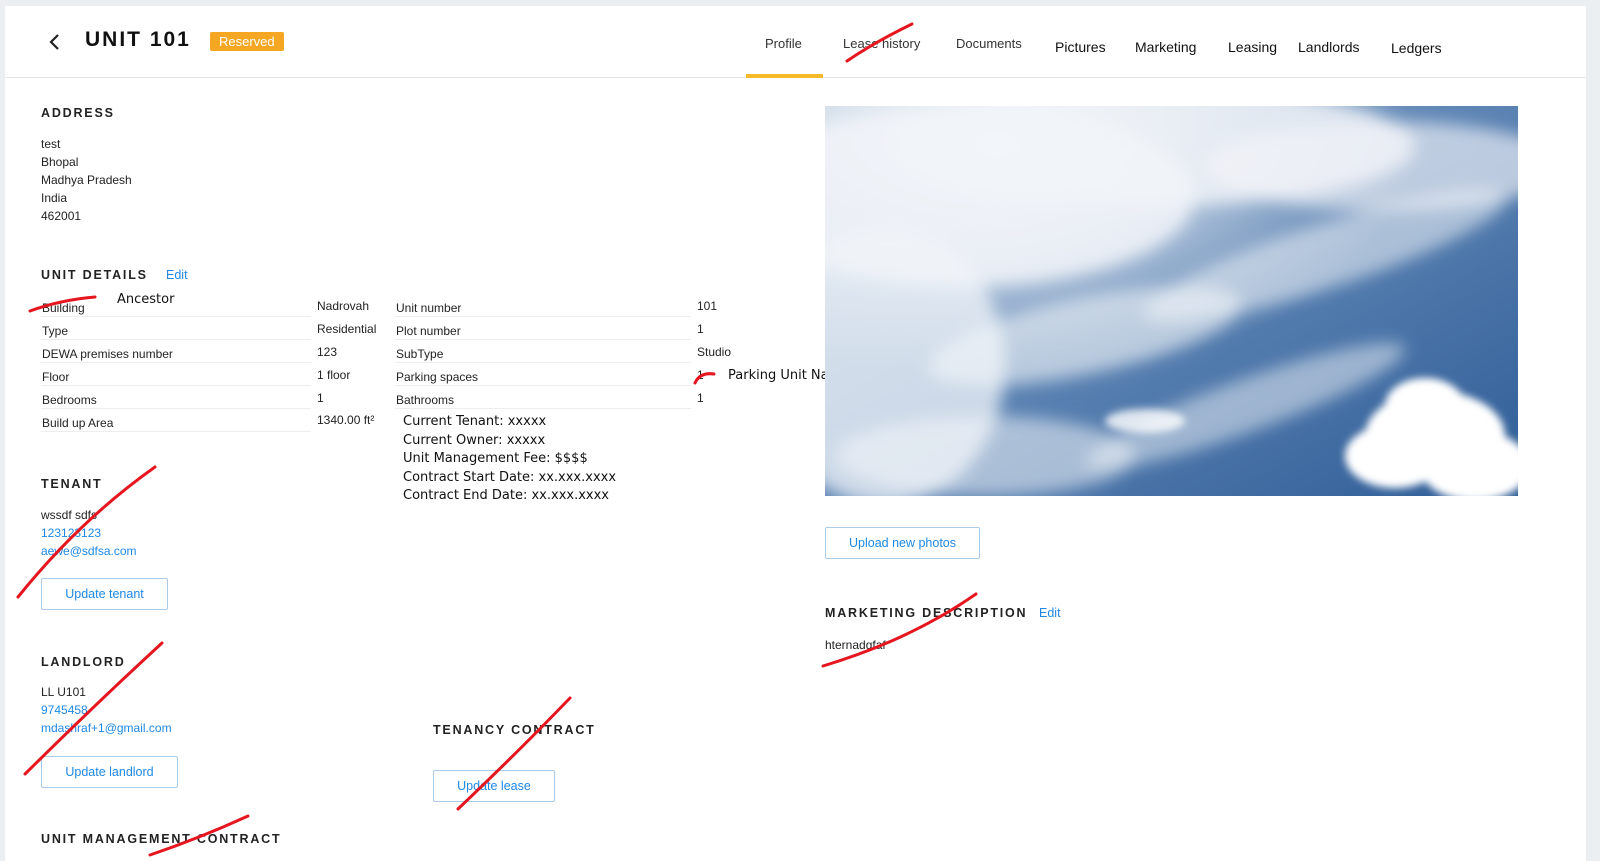 This screenshot has width=1600, height=861. I want to click on tenant-name: wssdf sdfs, so click(69, 515).